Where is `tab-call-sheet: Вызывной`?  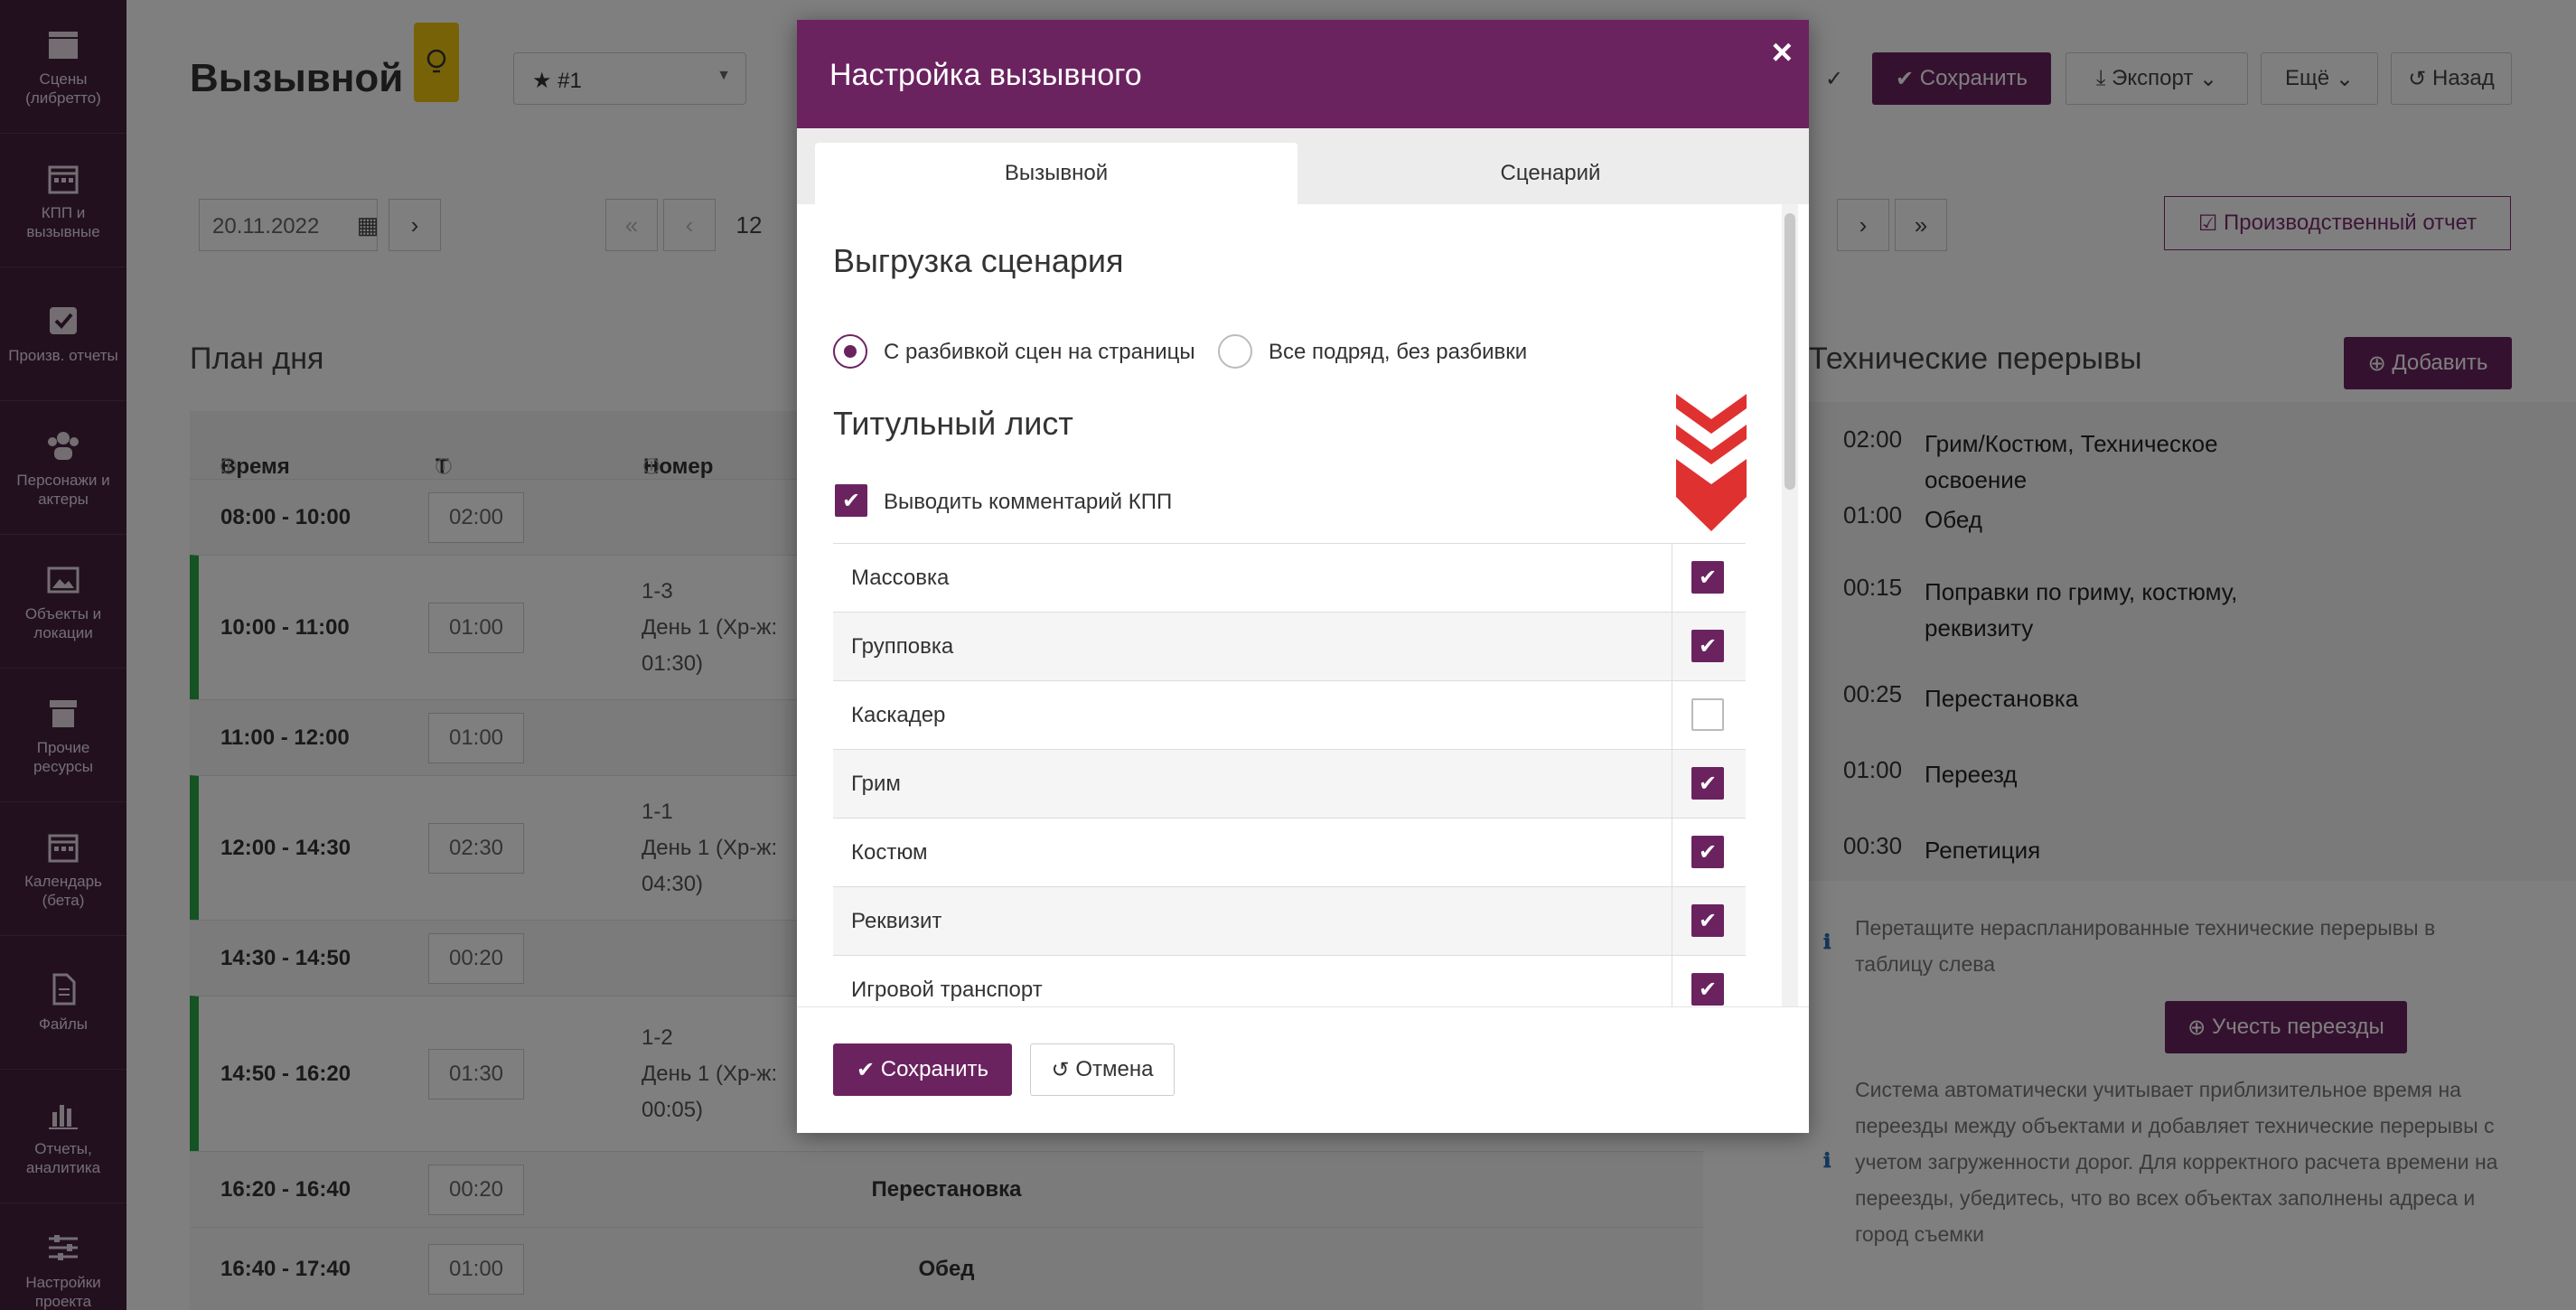 tab-call-sheet: Вызывной is located at coordinates (1056, 173).